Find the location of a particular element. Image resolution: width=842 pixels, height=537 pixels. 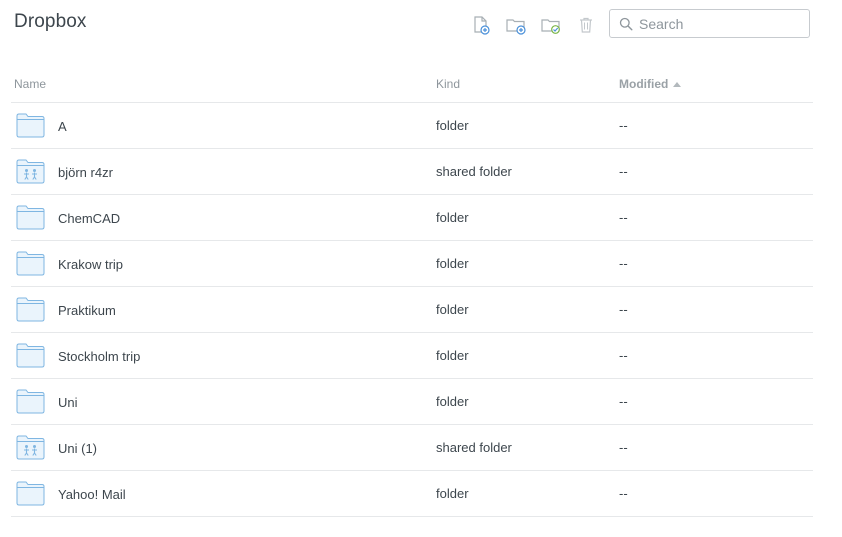

toolbar is located at coordinates (540, 25).